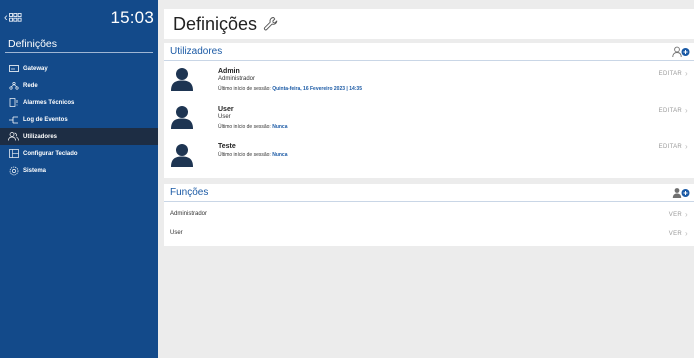  What do you see at coordinates (13, 120) in the screenshot?
I see `event-log-icon` at bounding box center [13, 120].